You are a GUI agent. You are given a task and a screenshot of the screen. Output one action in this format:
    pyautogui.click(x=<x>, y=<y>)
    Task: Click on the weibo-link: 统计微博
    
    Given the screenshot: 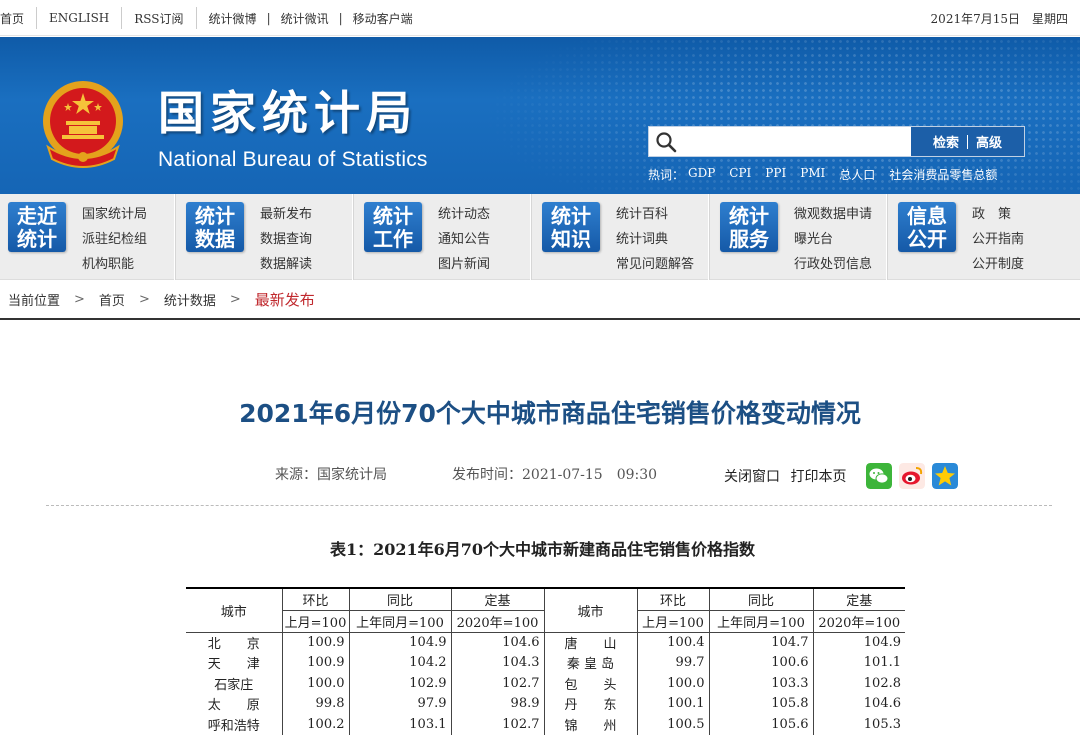 What is the action you would take?
    pyautogui.click(x=230, y=18)
    